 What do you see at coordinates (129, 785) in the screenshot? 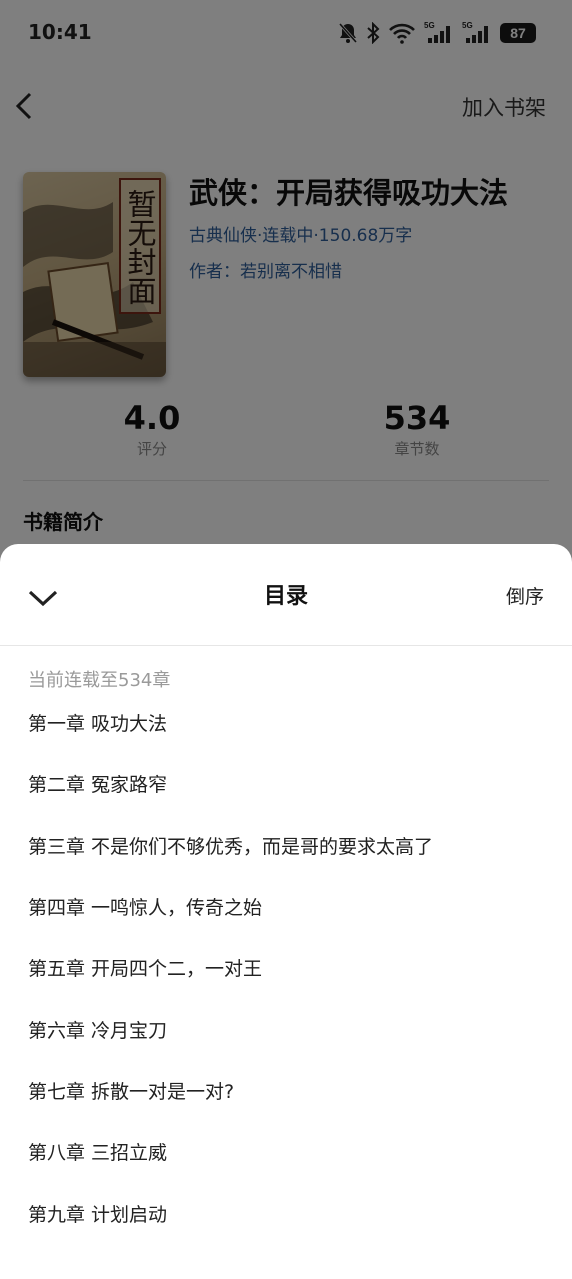
I see `chapter-name: 冤家路窄` at bounding box center [129, 785].